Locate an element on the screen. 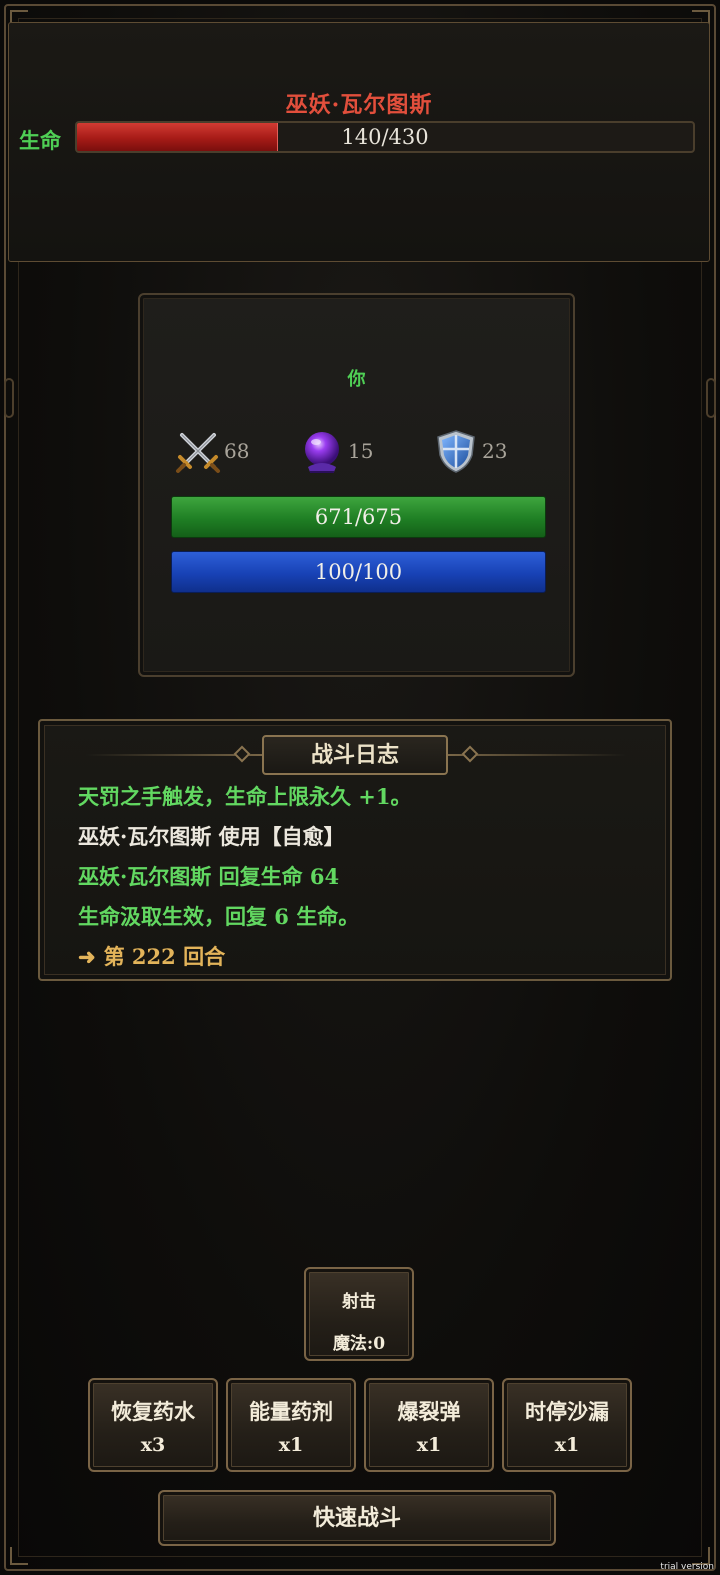 This screenshot has height=1575, width=720. shoot-button: 射击 魔法:0 is located at coordinates (359, 1314).